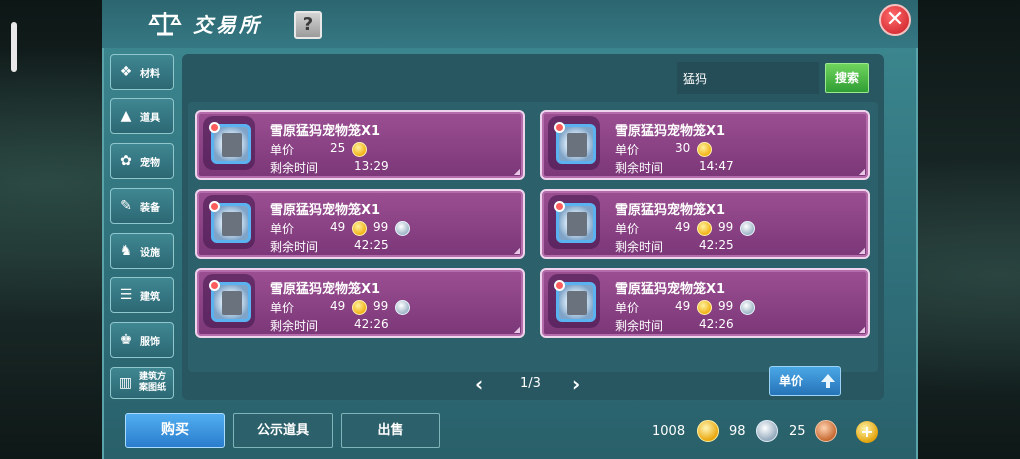 This screenshot has width=1020, height=459. Describe the element at coordinates (150, 163) in the screenshot. I see `sidebar-item-label: 宠物` at that location.